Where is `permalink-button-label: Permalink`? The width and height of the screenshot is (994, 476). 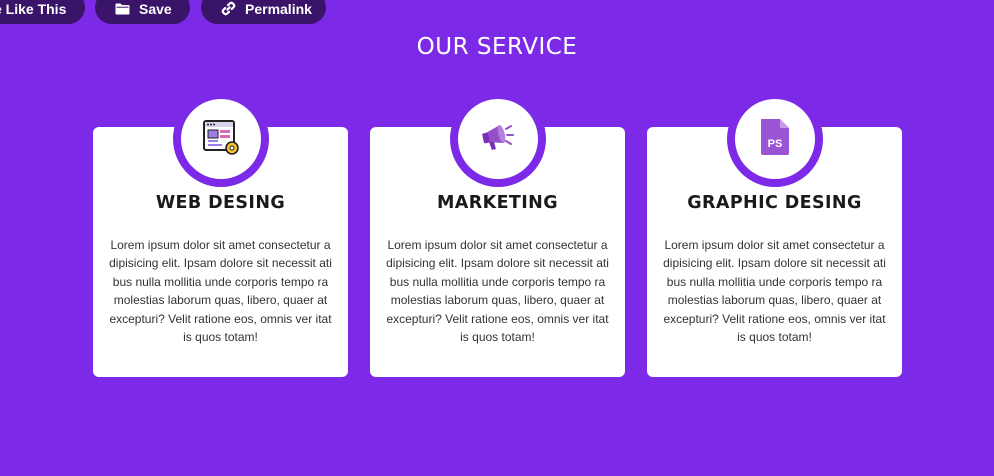
permalink-button-label: Permalink is located at coordinates (278, 8).